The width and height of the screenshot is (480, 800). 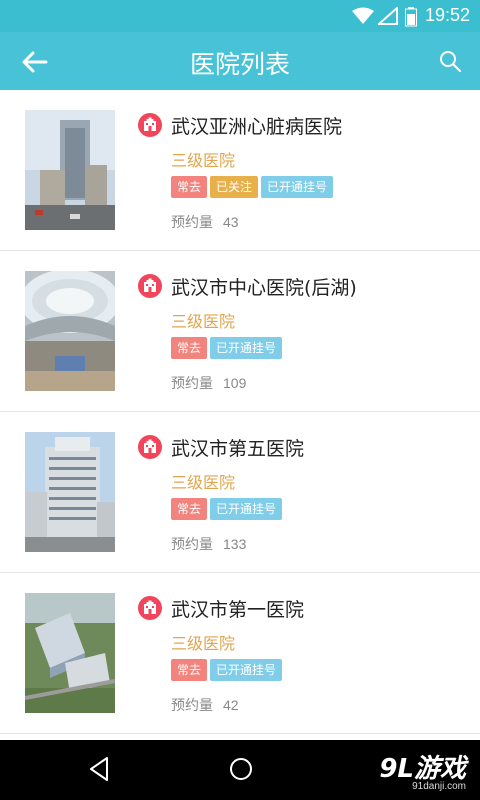 What do you see at coordinates (388, 16) in the screenshot?
I see `signal-icon` at bounding box center [388, 16].